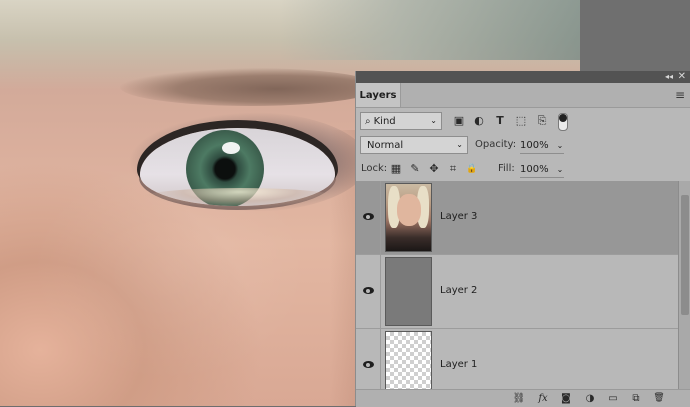 The height and width of the screenshot is (407, 690). Describe the element at coordinates (566, 398) in the screenshot. I see `add-mask-icon: ◙` at that location.